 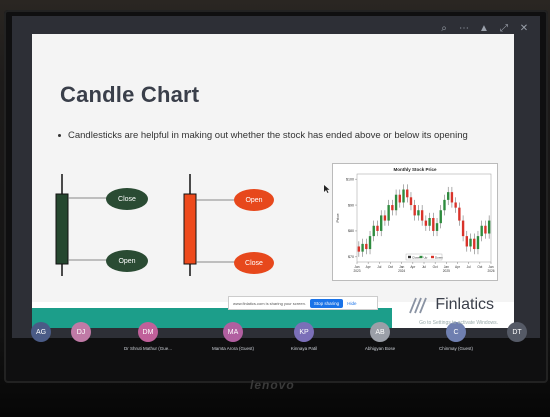 I want to click on y-tick-label: $70, so click(x=351, y=257).